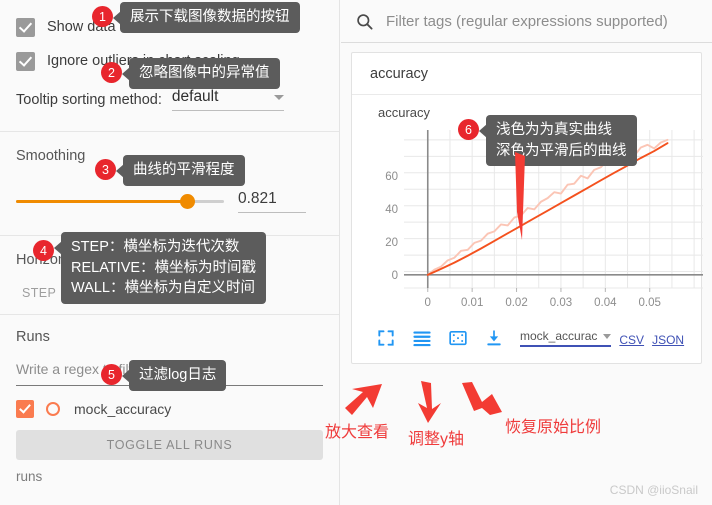  What do you see at coordinates (357, 432) in the screenshot?
I see `red-note-zoom: 放大查看` at bounding box center [357, 432].